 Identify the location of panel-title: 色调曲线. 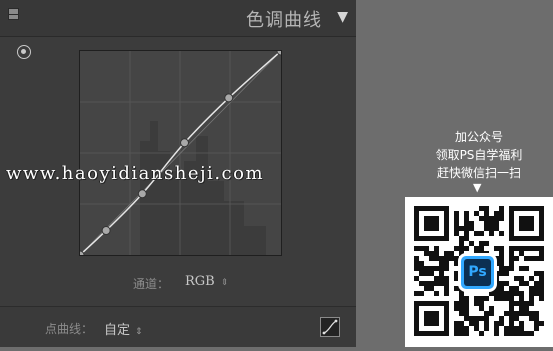
(284, 20).